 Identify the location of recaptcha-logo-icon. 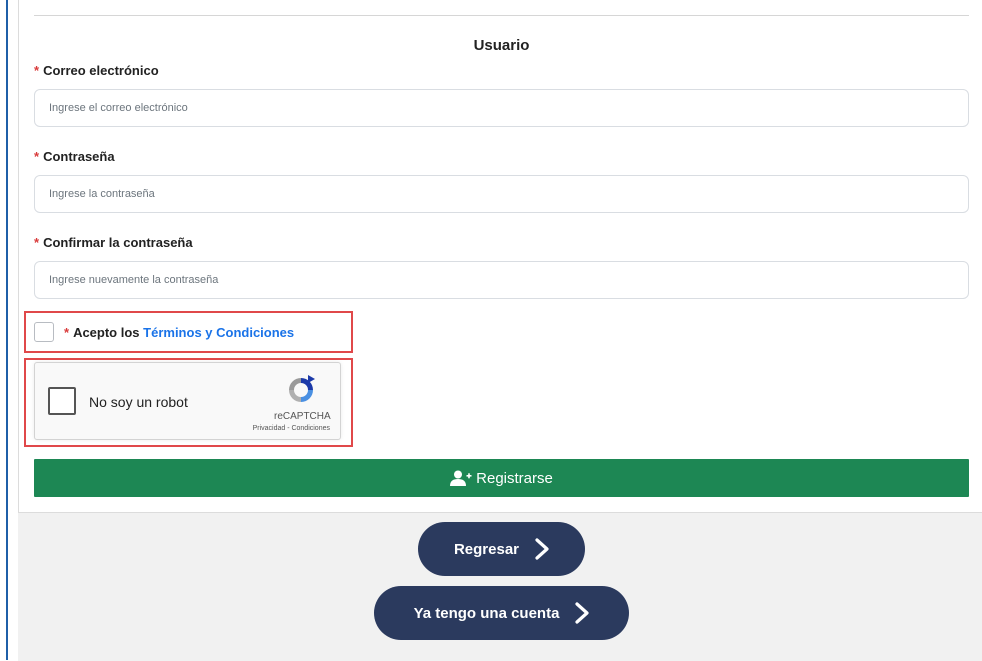
(302, 388).